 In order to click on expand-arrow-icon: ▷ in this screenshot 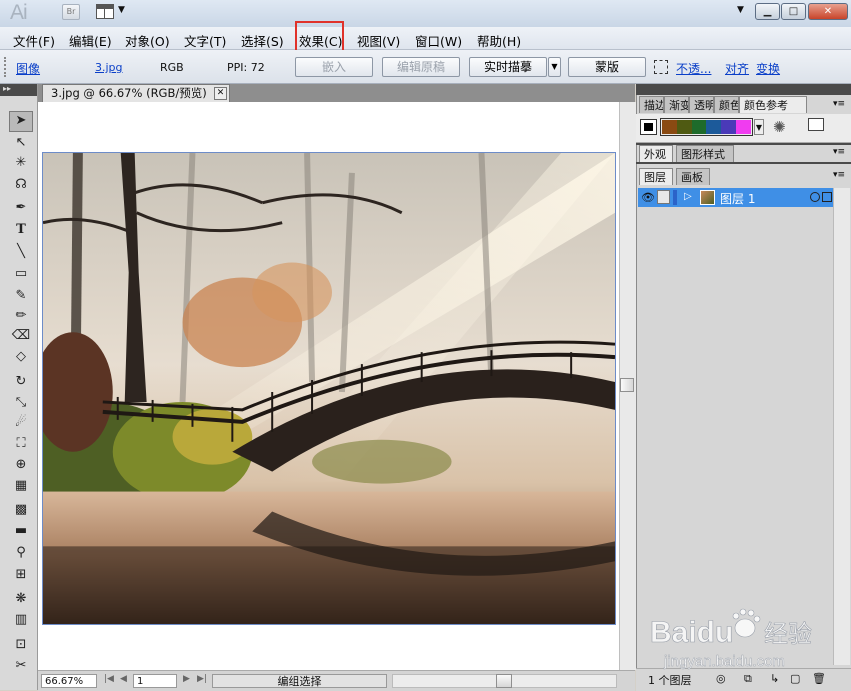, I will do `click(688, 196)`.